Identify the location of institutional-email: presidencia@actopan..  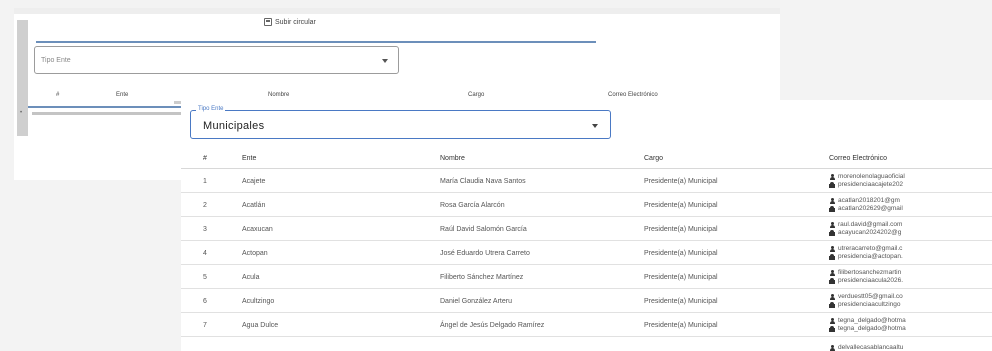
(870, 257).